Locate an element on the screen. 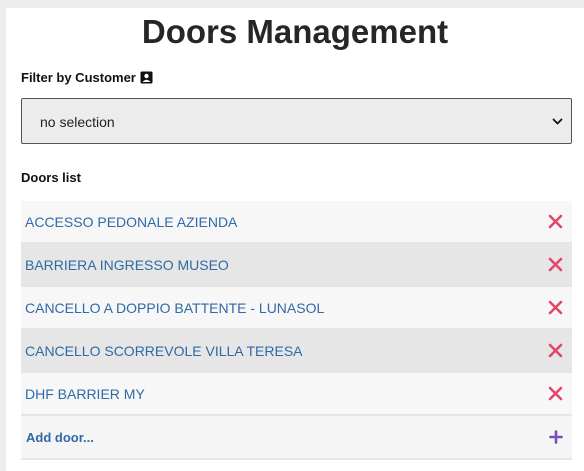 The width and height of the screenshot is (584, 471). door-row: ACCESSO PEDONALE AZIENDA is located at coordinates (296, 222).